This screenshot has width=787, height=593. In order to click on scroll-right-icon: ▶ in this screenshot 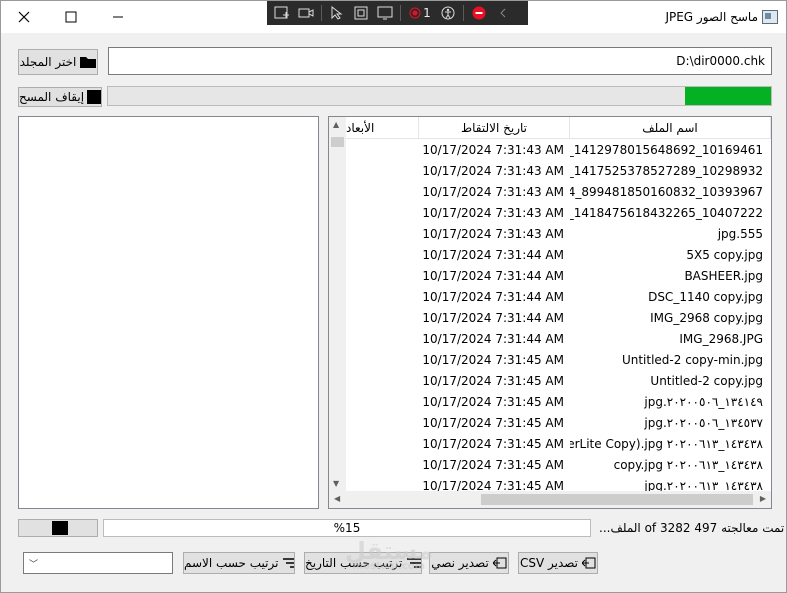, I will do `click(763, 498)`.